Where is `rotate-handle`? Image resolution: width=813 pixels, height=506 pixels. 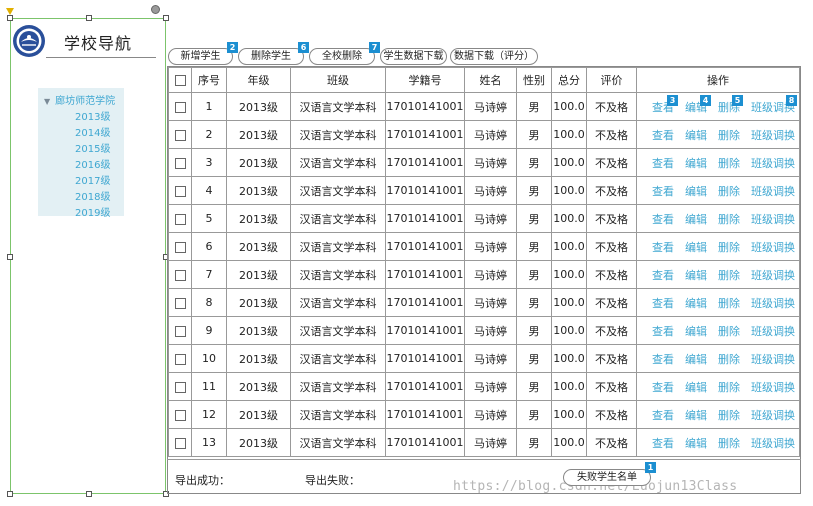
rotate-handle is located at coordinates (155, 9).